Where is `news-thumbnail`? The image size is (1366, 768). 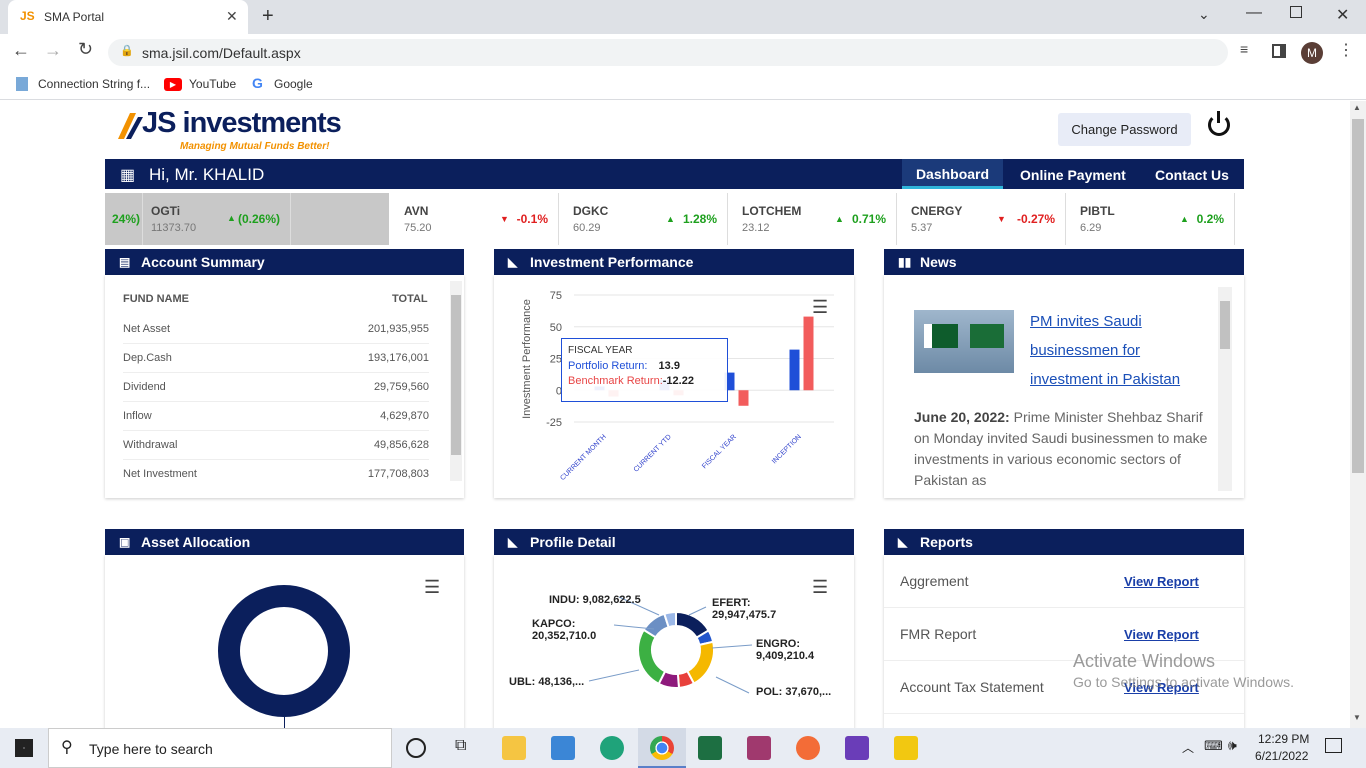
news-thumbnail is located at coordinates (964, 341).